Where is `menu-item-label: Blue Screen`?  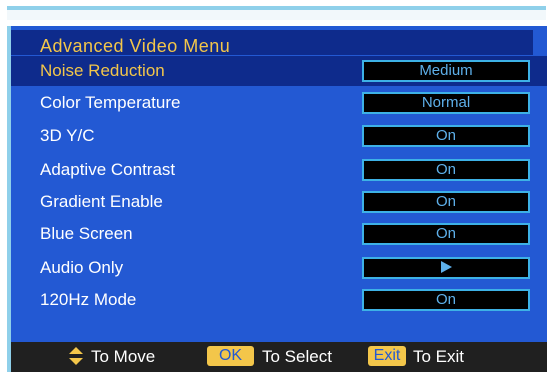 menu-item-label: Blue Screen is located at coordinates (86, 233).